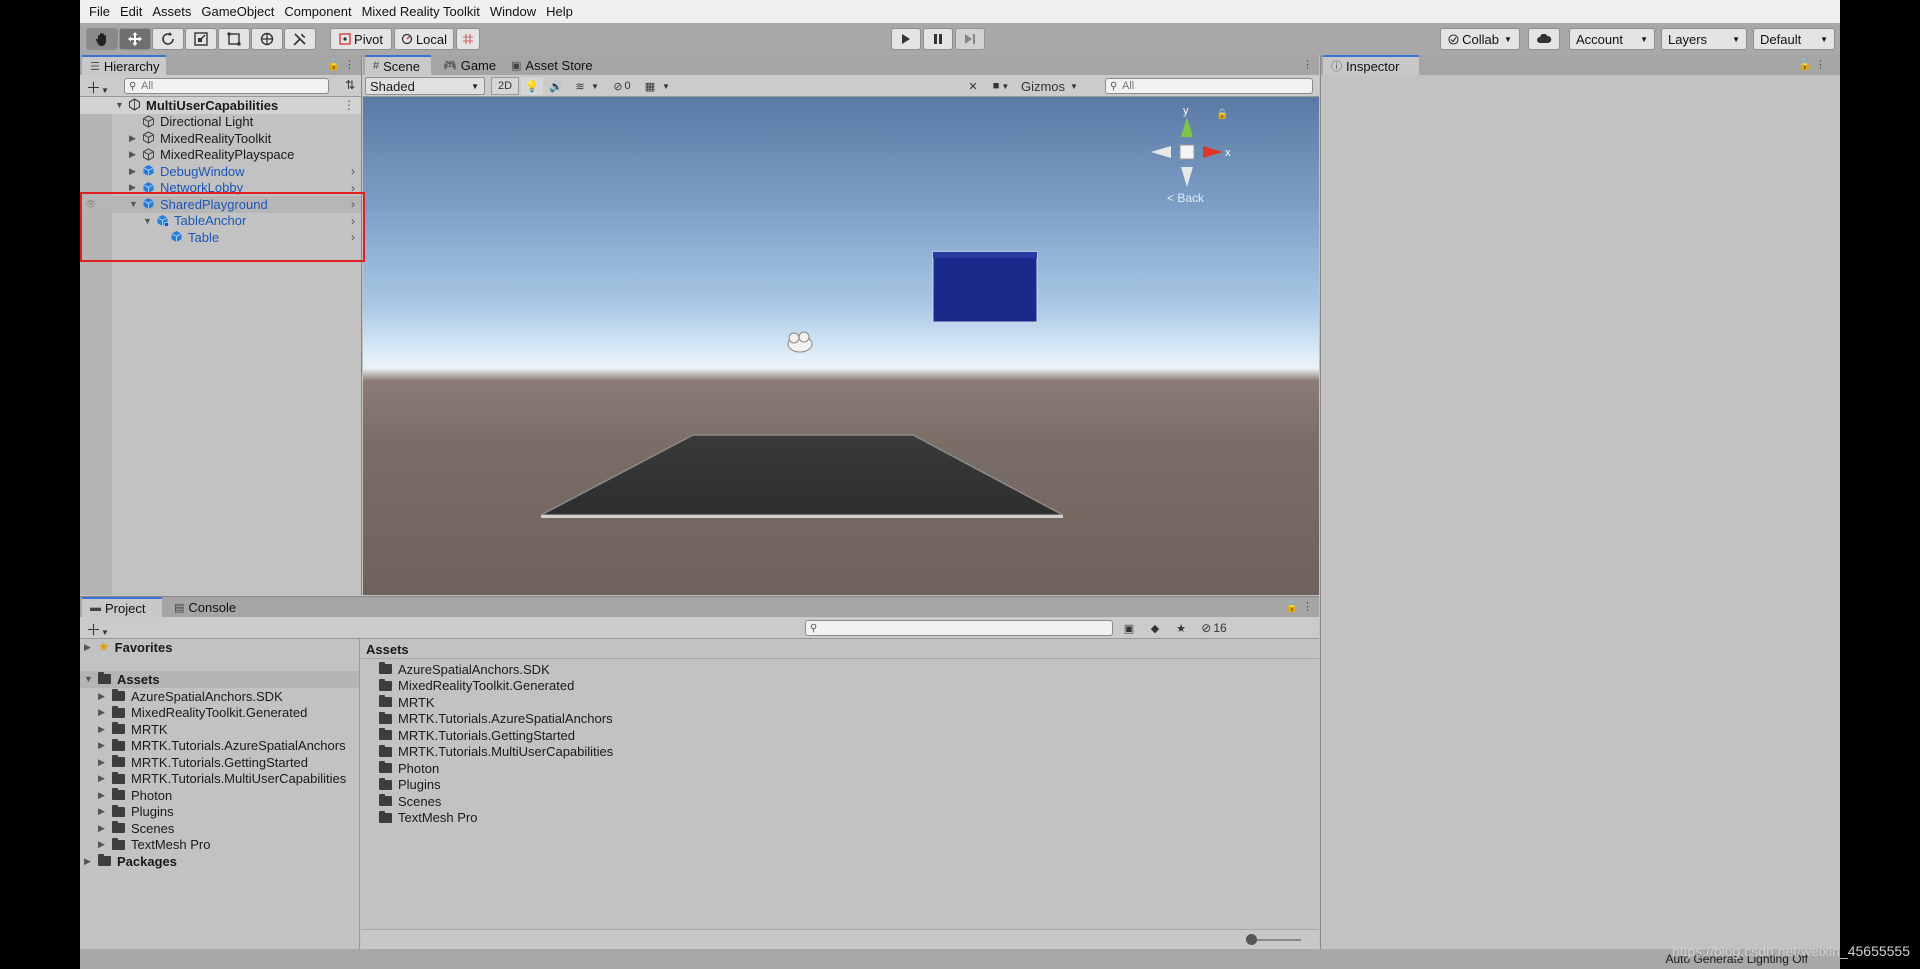 This screenshot has height=969, width=1920. I want to click on move-tool-button, so click(135, 39).